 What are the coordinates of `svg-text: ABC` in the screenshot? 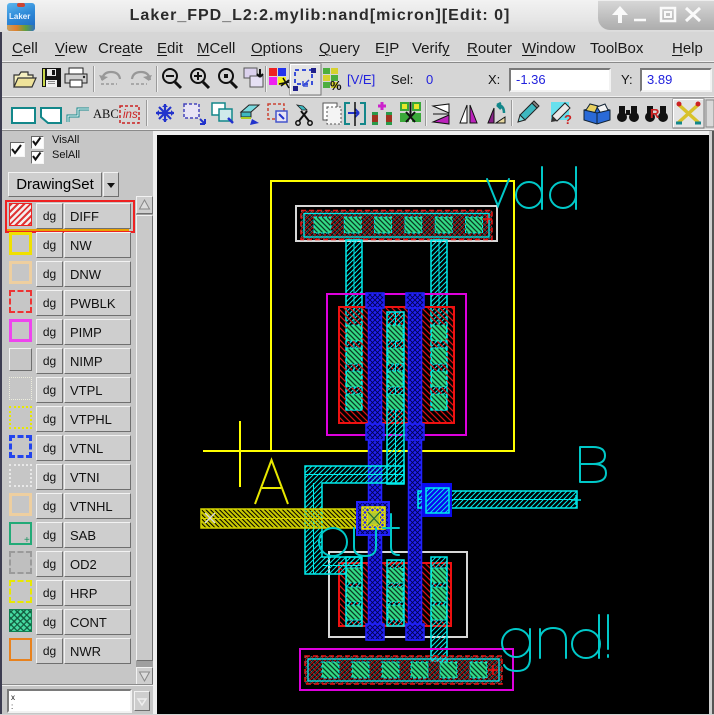 It's located at (106, 114).